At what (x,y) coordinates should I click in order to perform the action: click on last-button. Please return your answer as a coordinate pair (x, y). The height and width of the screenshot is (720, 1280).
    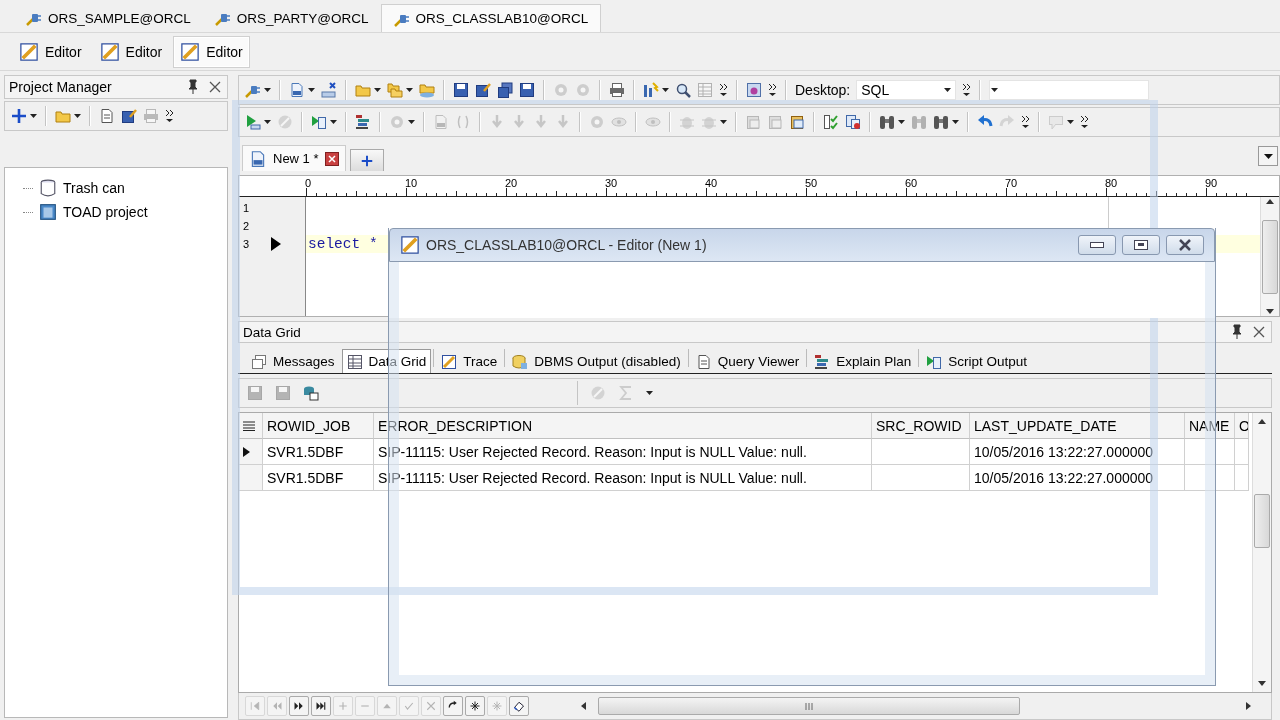
    Looking at the image, I should click on (321, 706).